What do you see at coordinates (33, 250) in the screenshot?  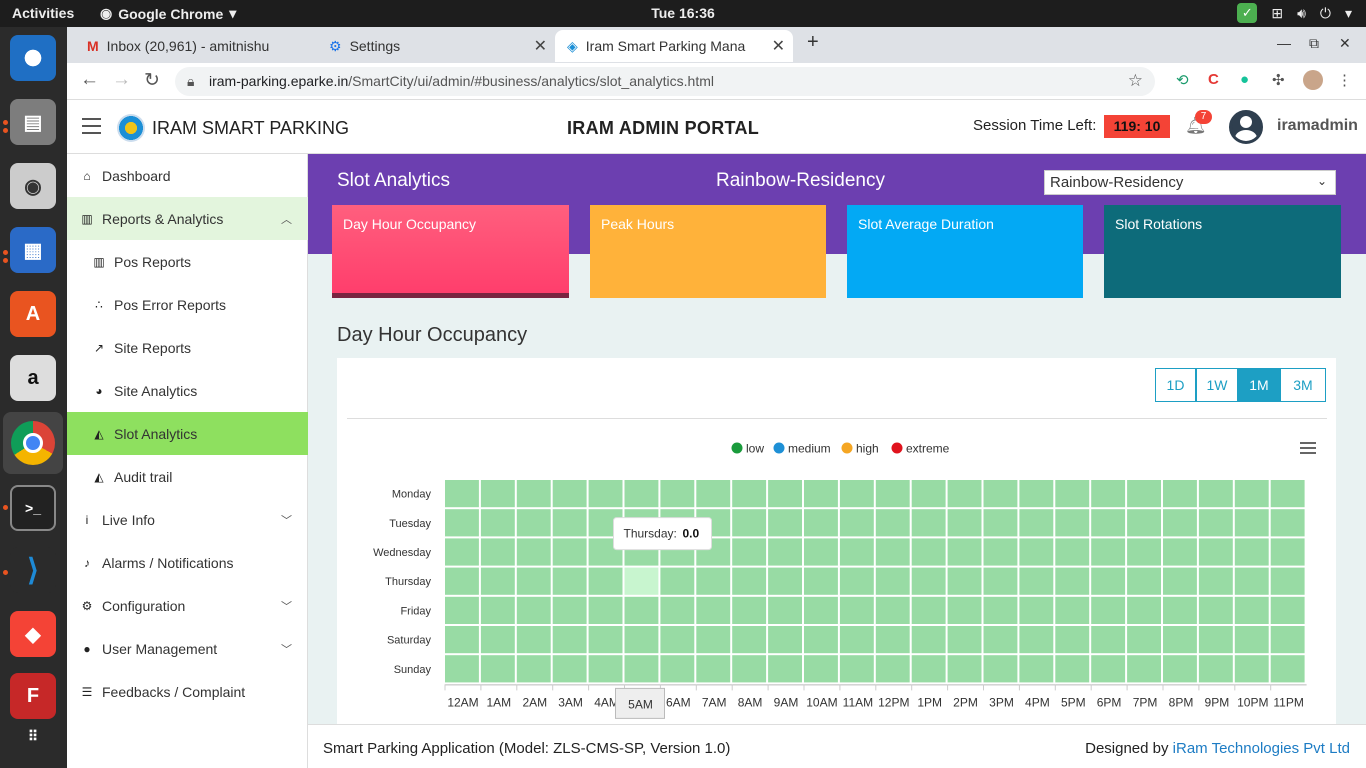 I see `writer-icon: ▦` at bounding box center [33, 250].